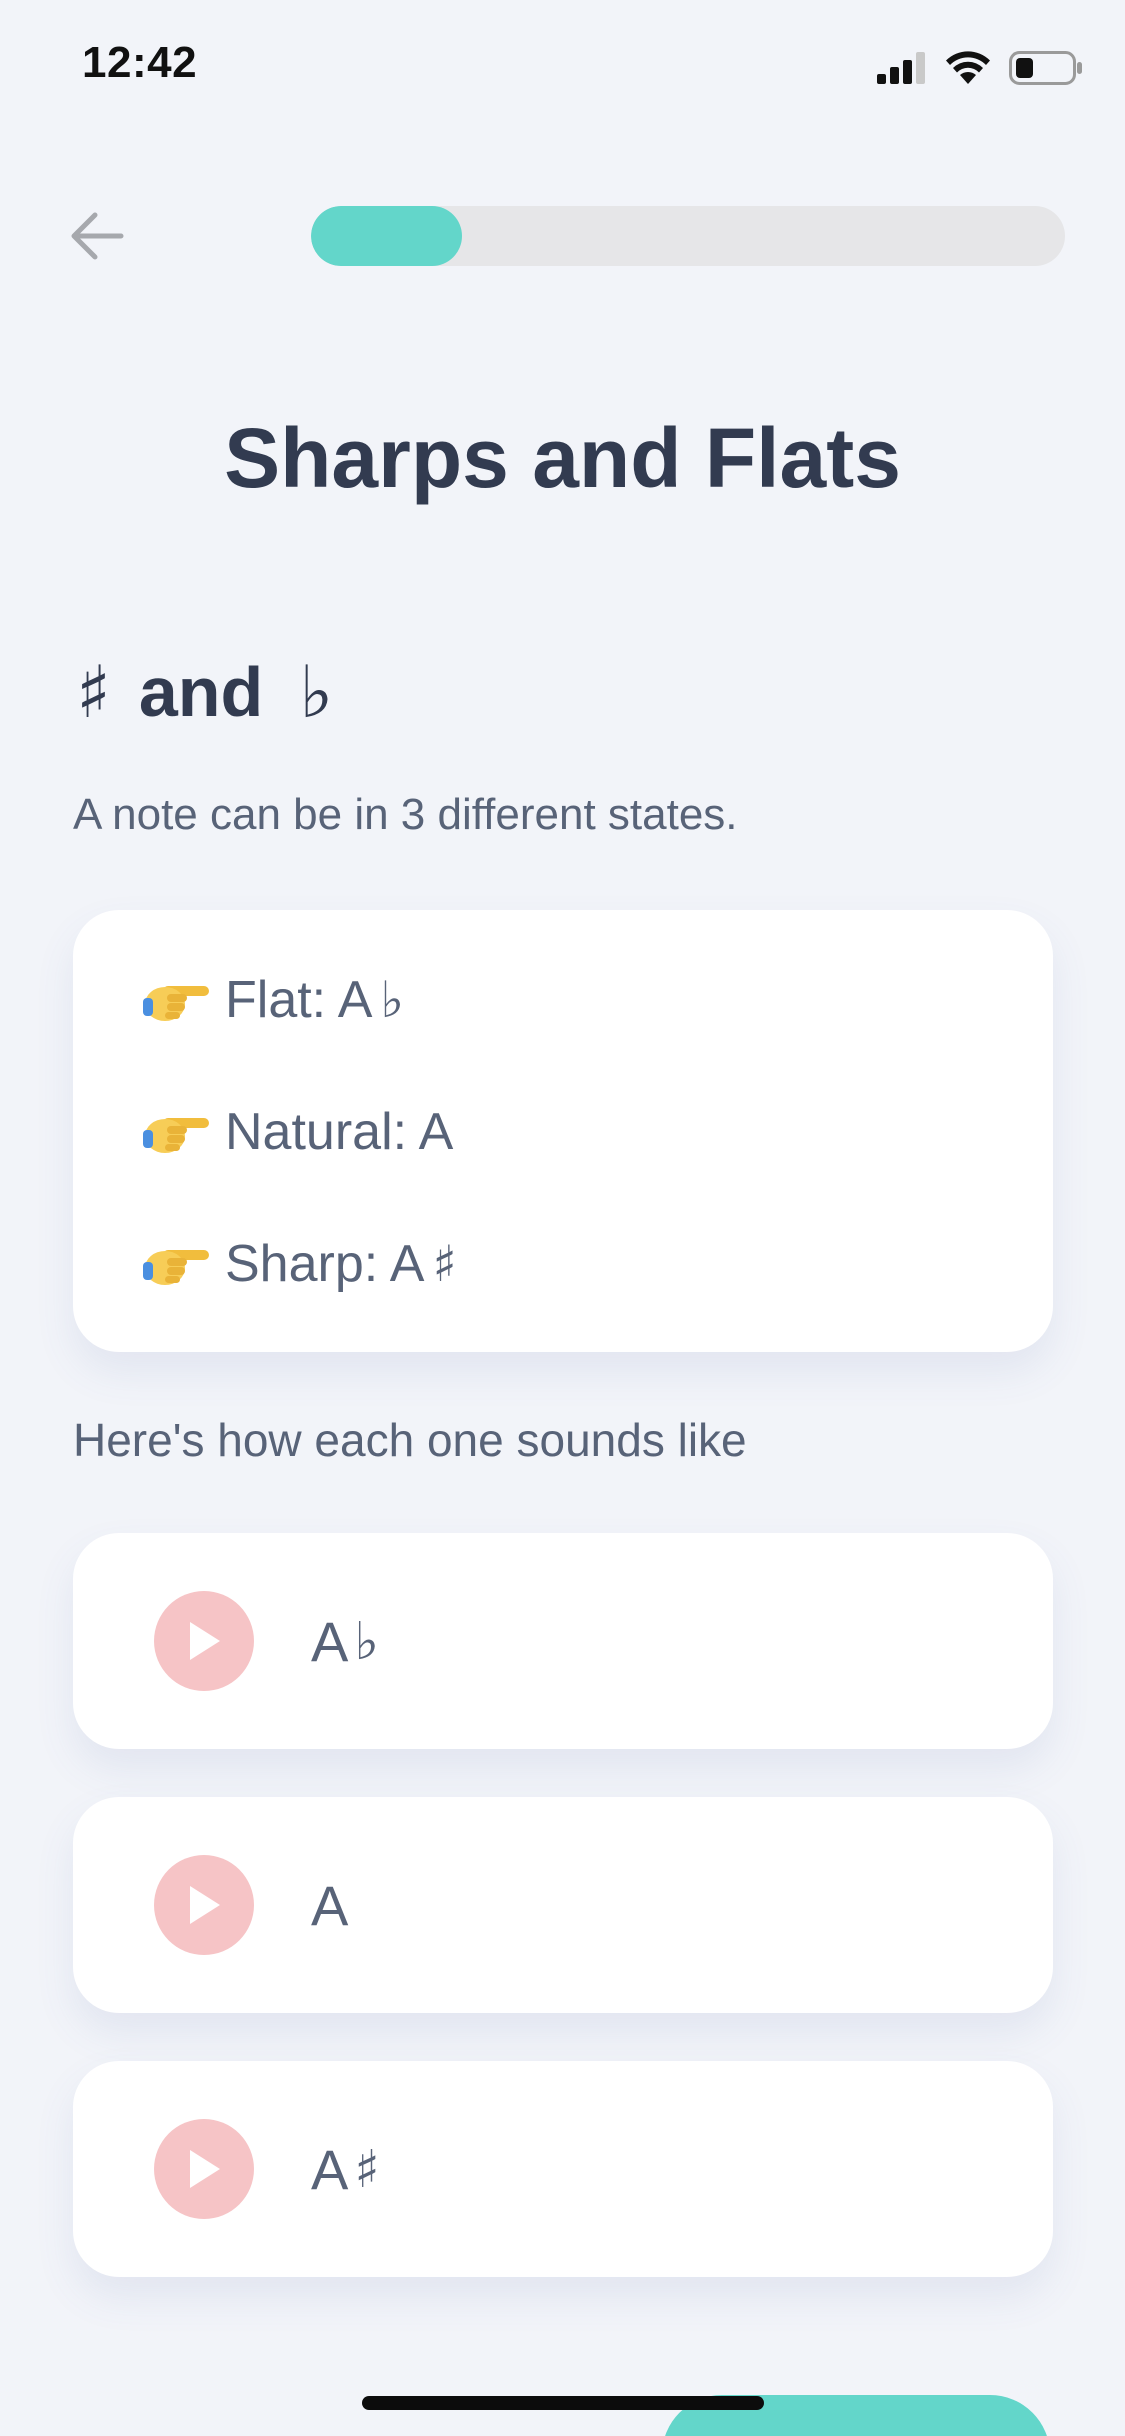 Image resolution: width=1125 pixels, height=2436 pixels. What do you see at coordinates (325, 1264) in the screenshot?
I see `state-label: Sharp: A` at bounding box center [325, 1264].